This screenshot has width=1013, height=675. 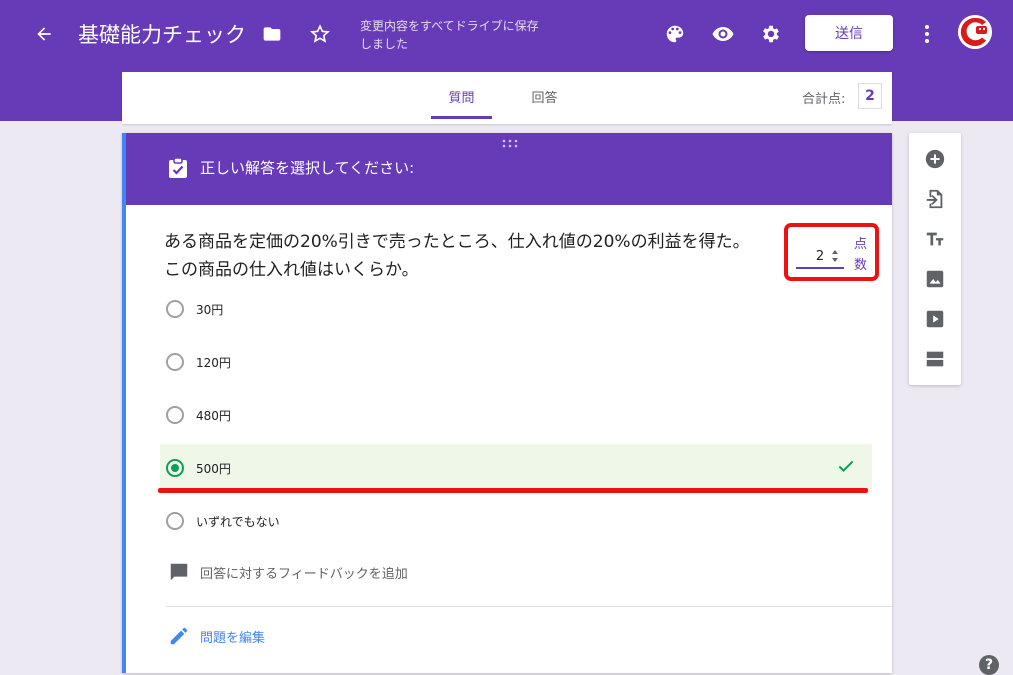 What do you see at coordinates (272, 34) in the screenshot?
I see `folder-icon` at bounding box center [272, 34].